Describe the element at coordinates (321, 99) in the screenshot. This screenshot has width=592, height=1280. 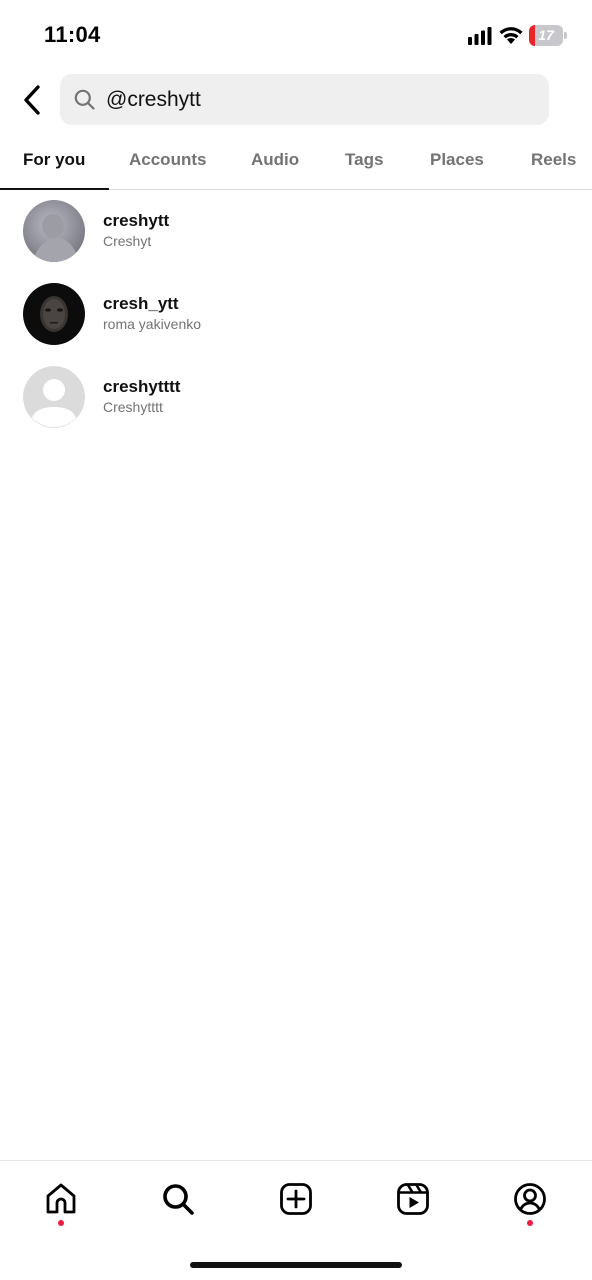
I see `search-input` at that location.